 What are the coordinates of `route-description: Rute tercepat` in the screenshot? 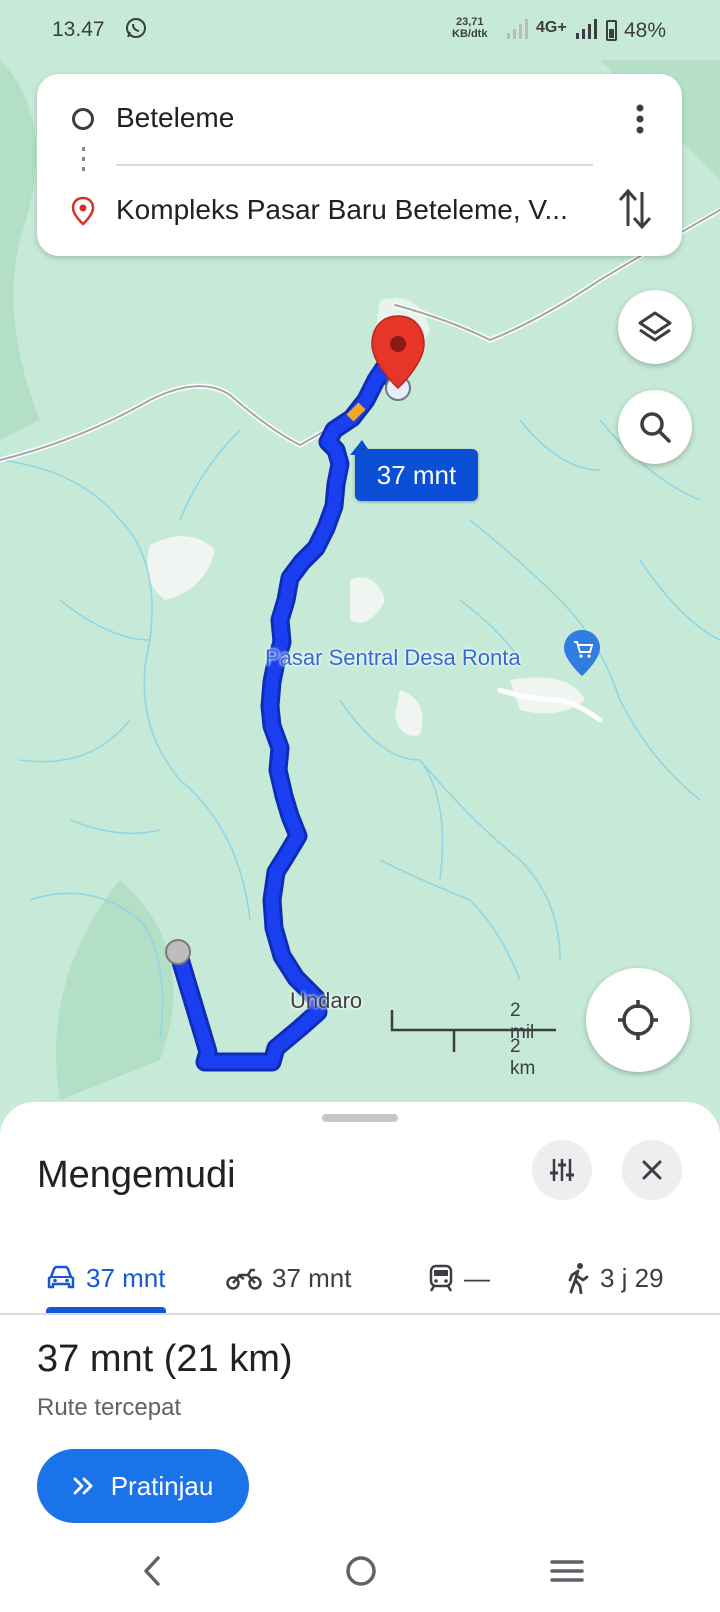 It's located at (109, 1407).